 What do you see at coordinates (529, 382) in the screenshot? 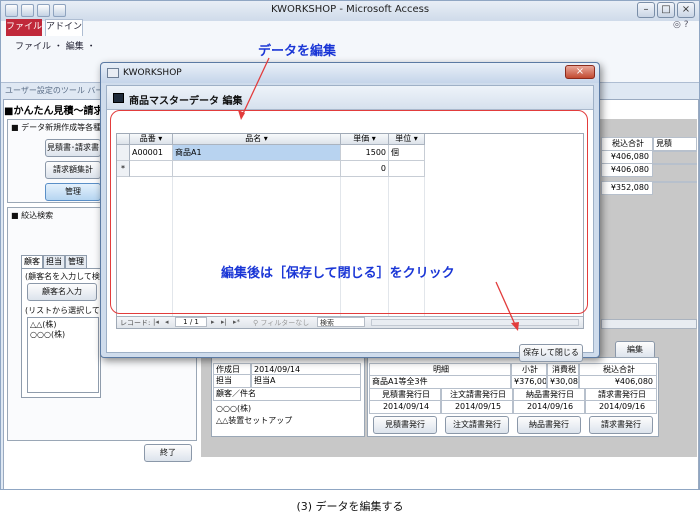
I see `subtotal-value: ¥376,000` at bounding box center [529, 382].